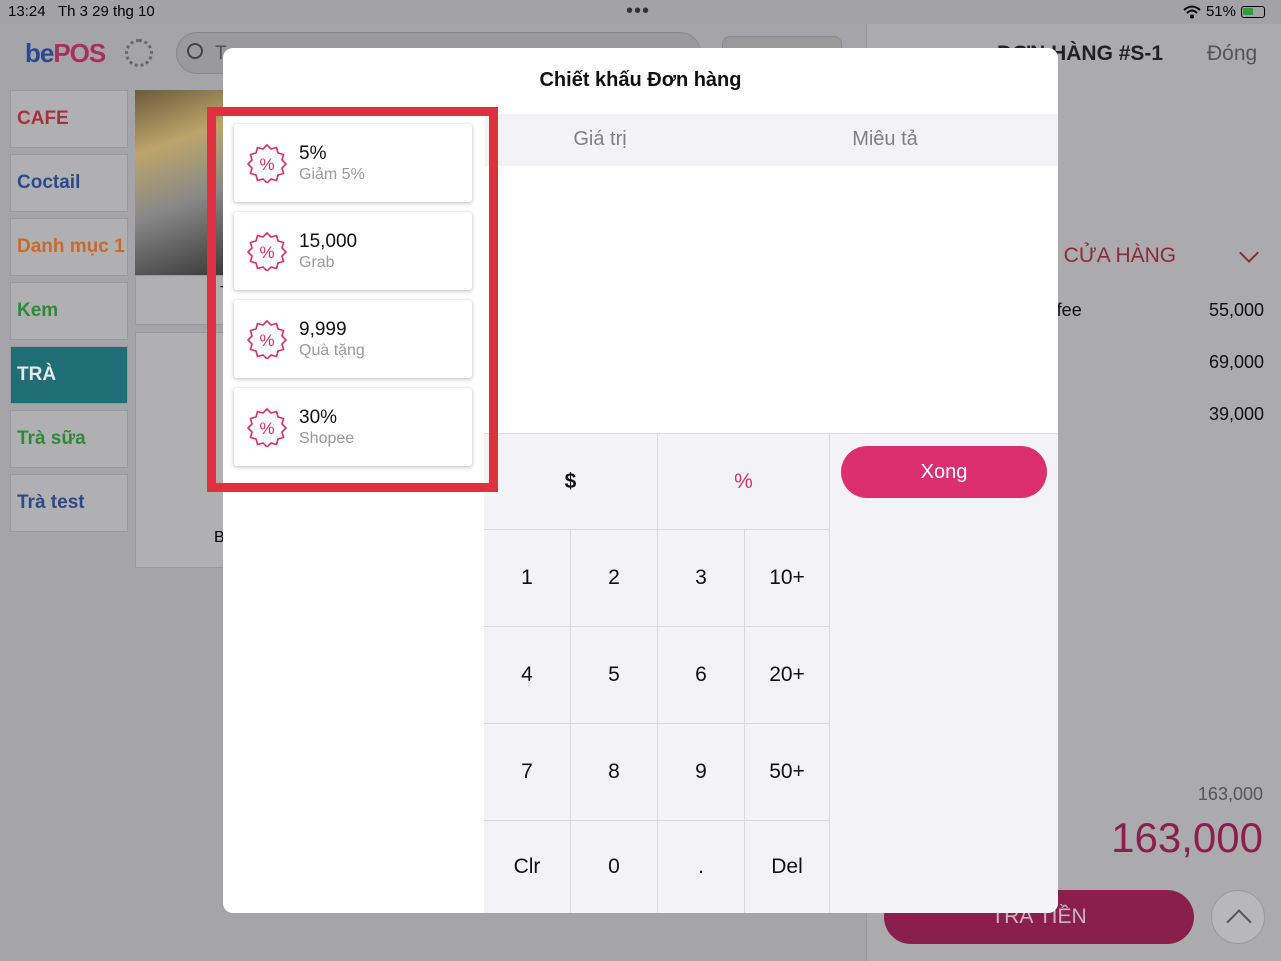 This screenshot has height=961, width=1281. Describe the element at coordinates (571, 482) in the screenshot. I see `mode-dollar-button: $` at that location.